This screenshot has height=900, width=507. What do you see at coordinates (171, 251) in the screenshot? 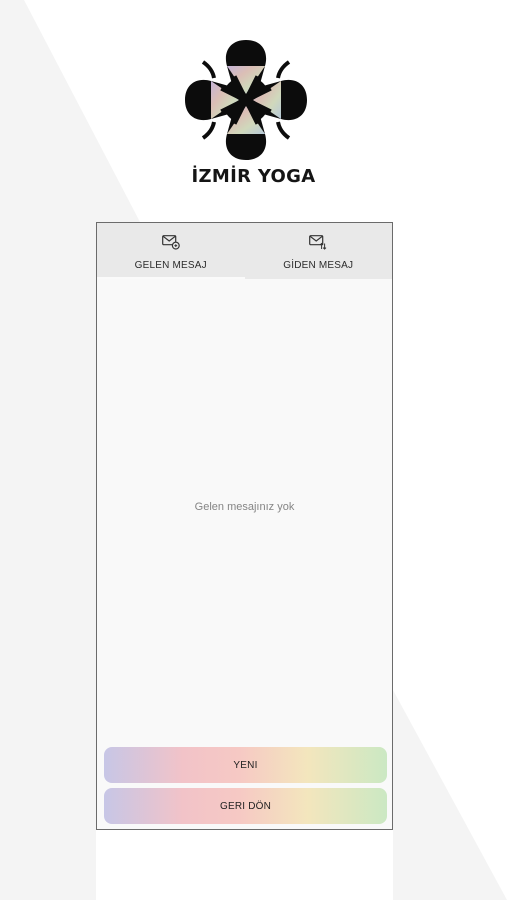
I see `tab-incoming: GELEN MESAJ` at bounding box center [171, 251].